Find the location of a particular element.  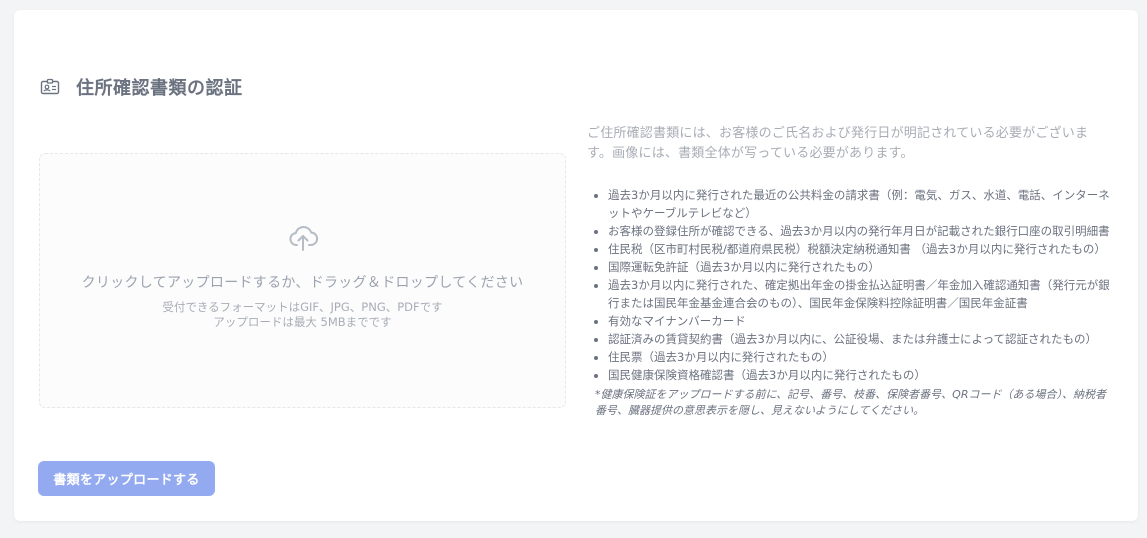

list-item: 国際運転免許証（過去3か月以内に発行されたもの） is located at coordinates (860, 267).